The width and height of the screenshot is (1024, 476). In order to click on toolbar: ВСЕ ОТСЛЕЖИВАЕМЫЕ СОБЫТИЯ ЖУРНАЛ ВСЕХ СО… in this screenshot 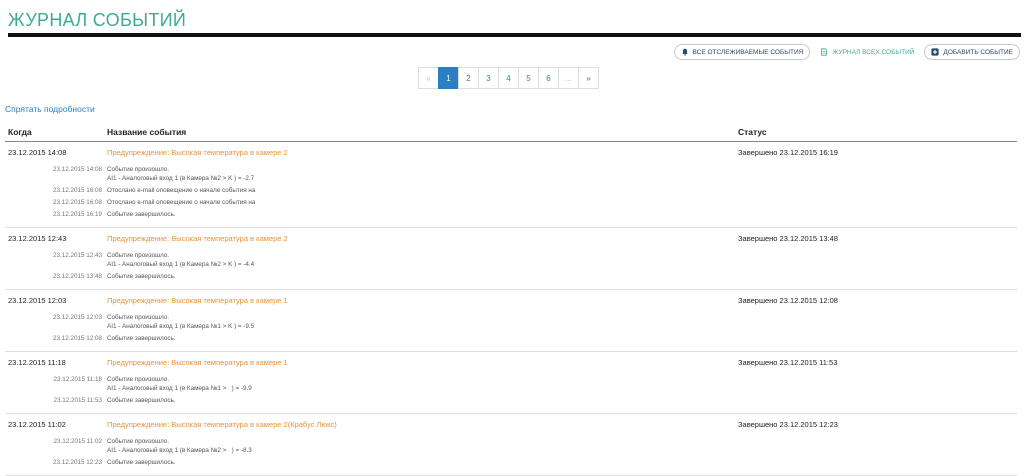, I will do `click(846, 52)`.